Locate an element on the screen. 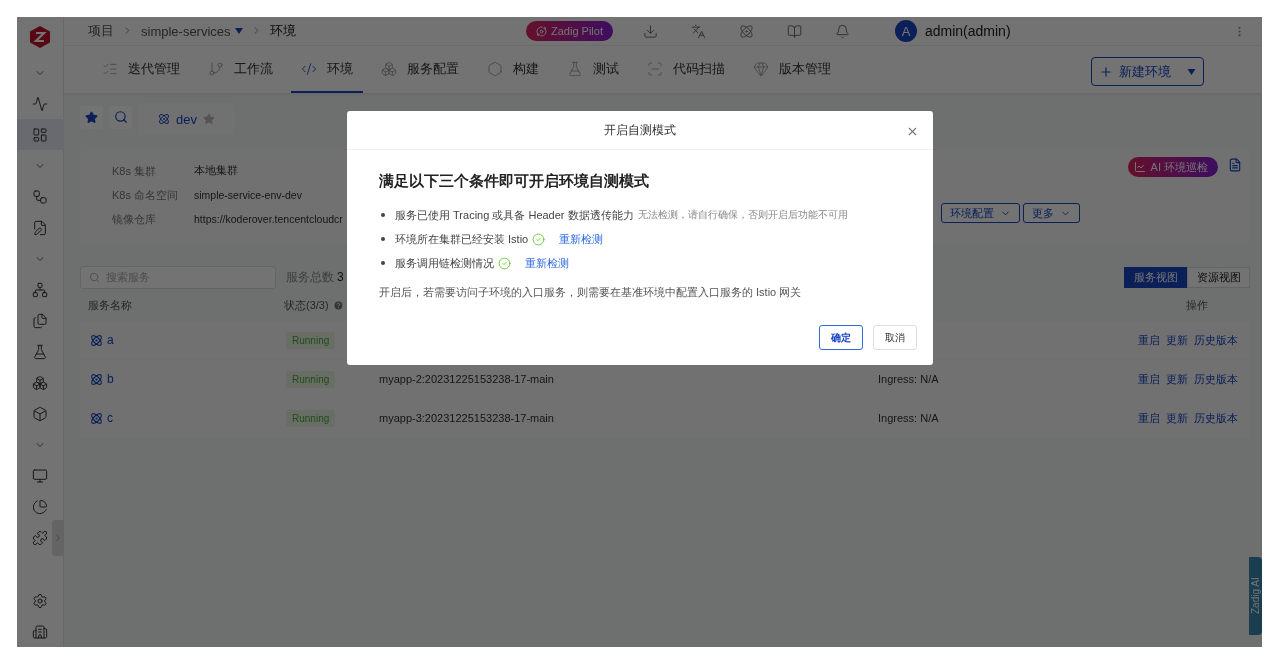 This screenshot has height=665, width=1280. document-icon is located at coordinates (1235, 165).